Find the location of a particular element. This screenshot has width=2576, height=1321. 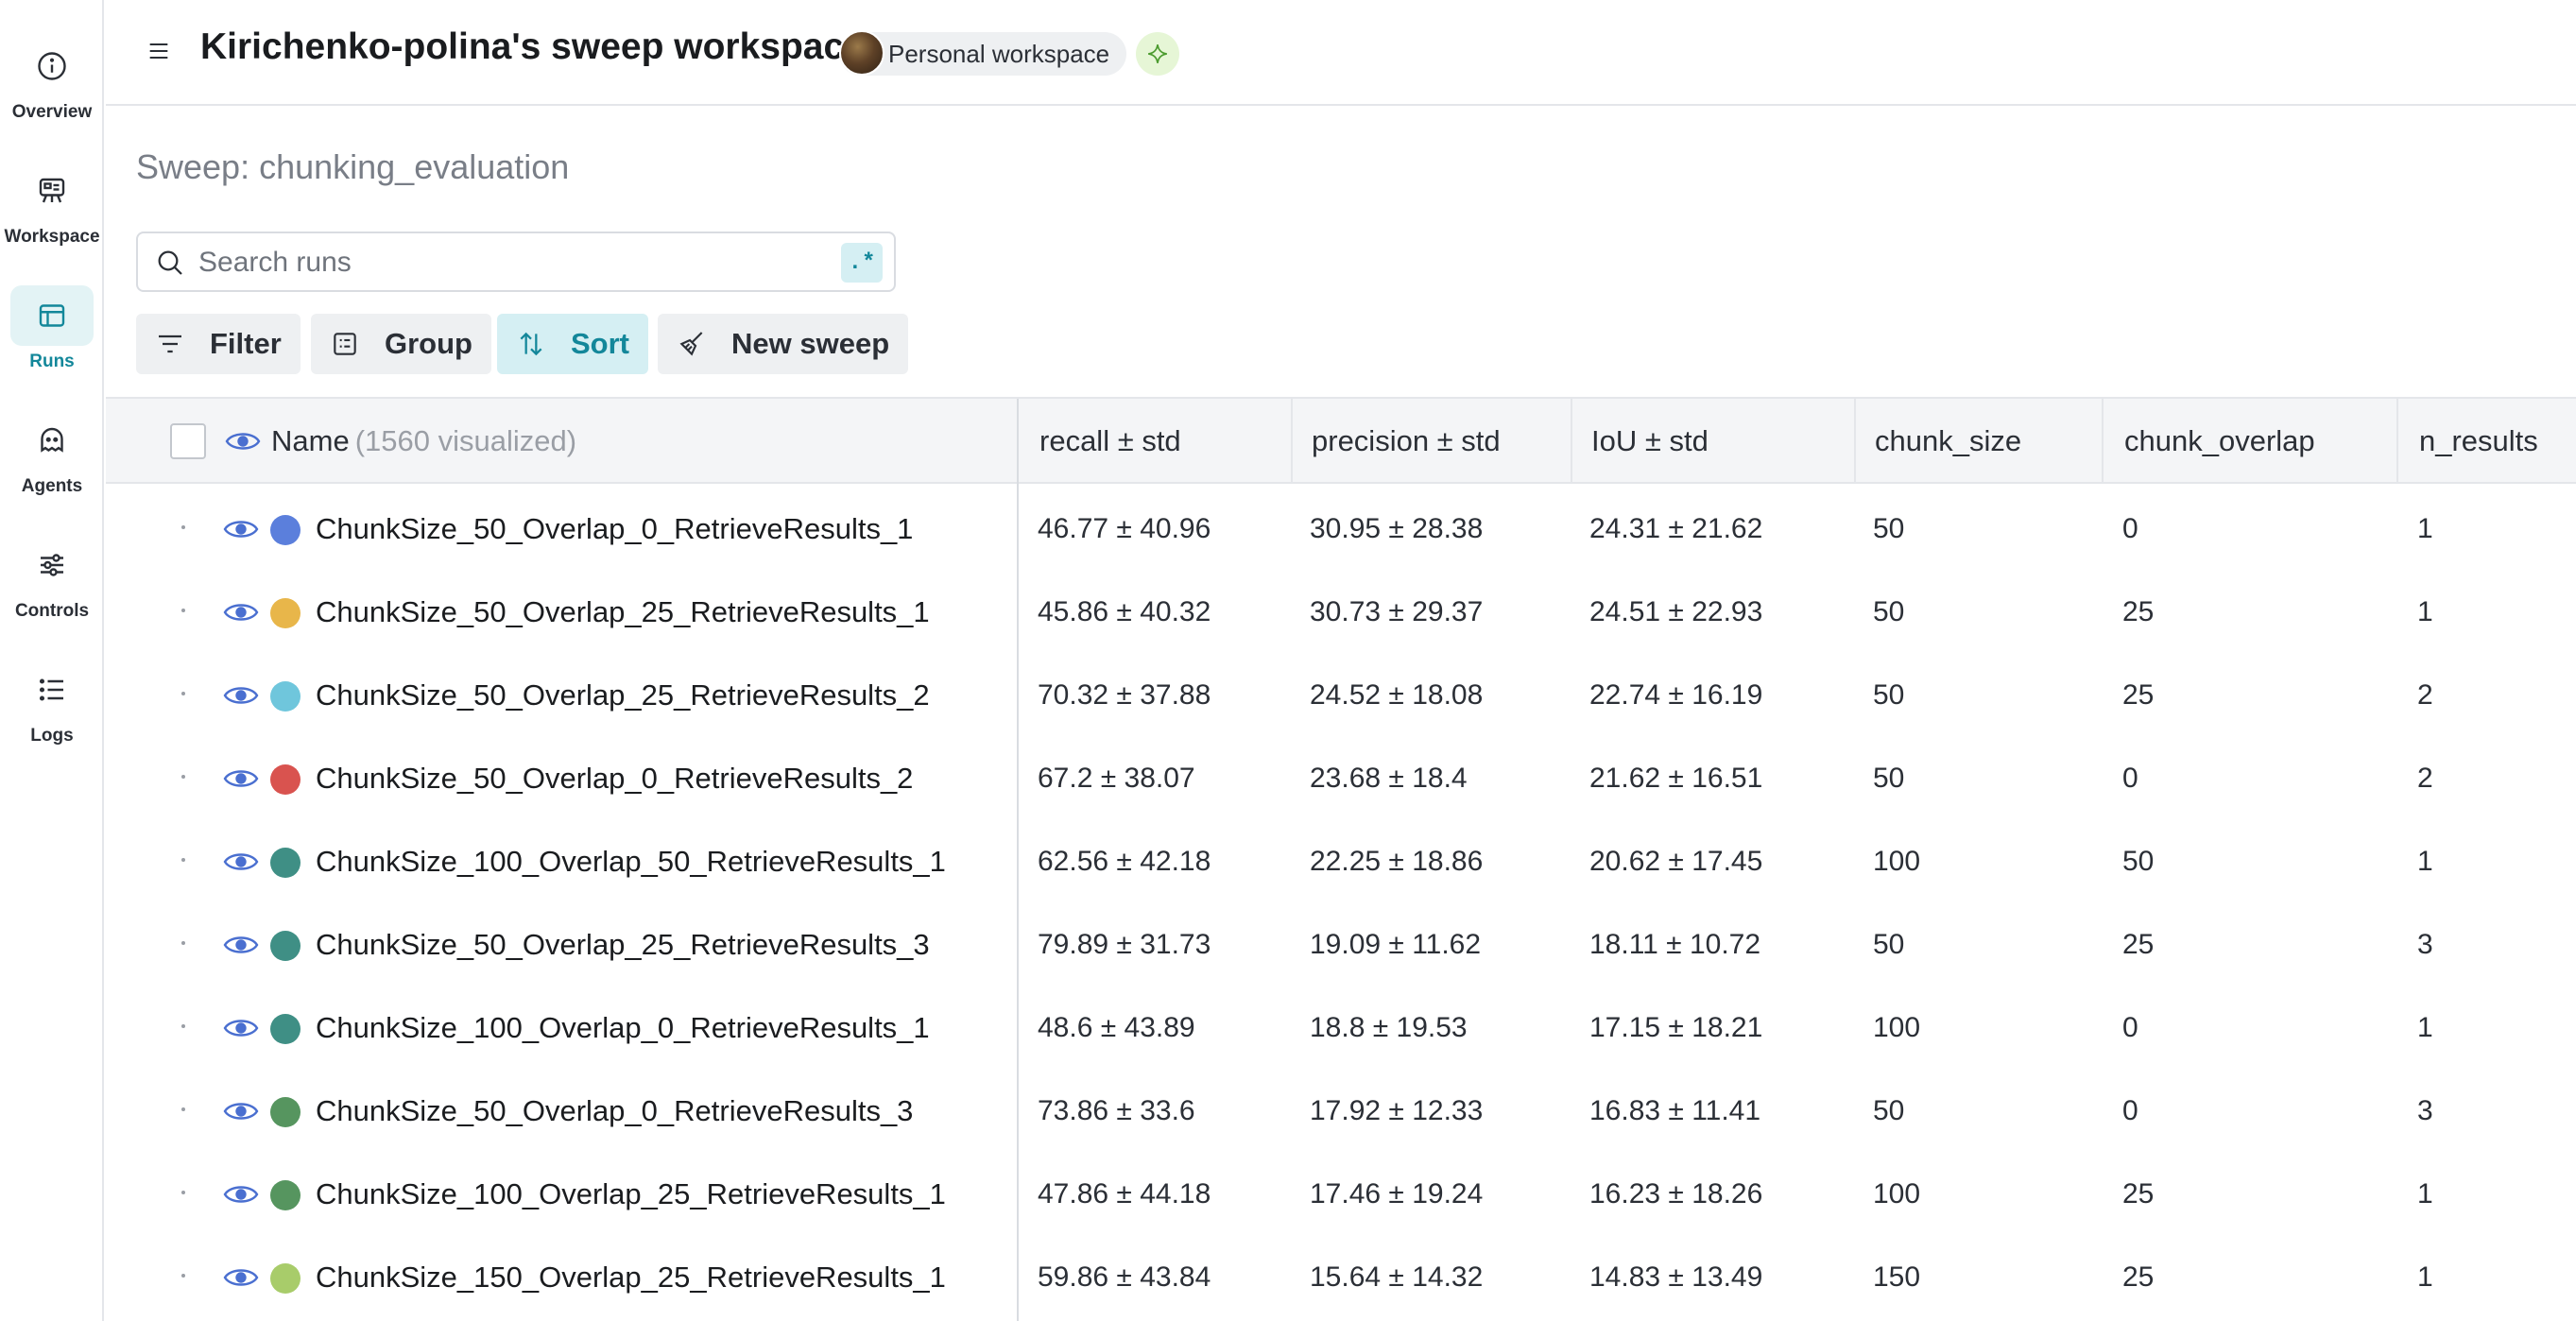

search-box: .* is located at coordinates (516, 262).